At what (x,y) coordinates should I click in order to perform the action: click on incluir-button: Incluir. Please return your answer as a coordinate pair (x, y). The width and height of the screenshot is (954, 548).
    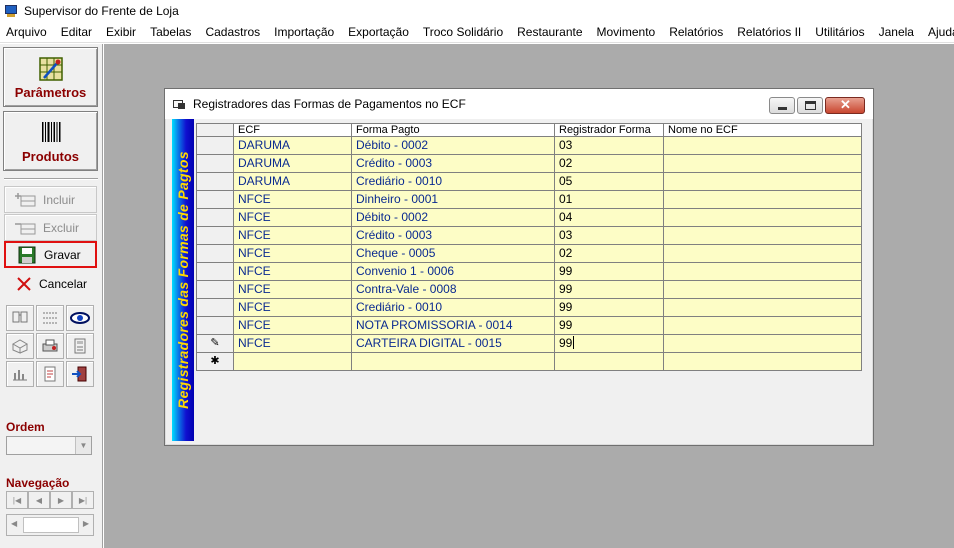
    Looking at the image, I should click on (50, 199).